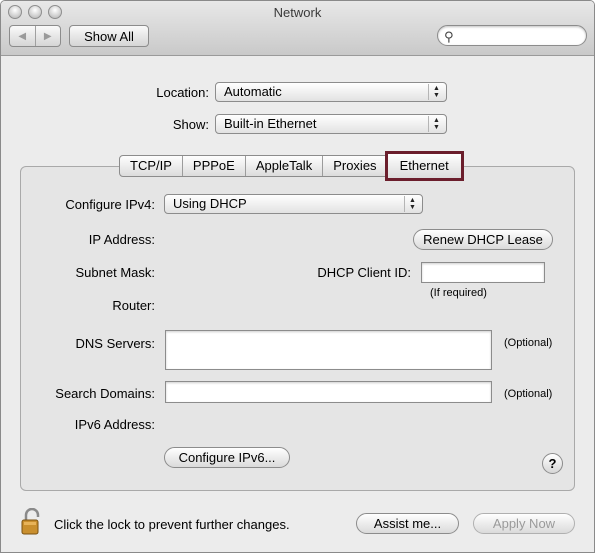  I want to click on location-label: Location:, so click(182, 92).